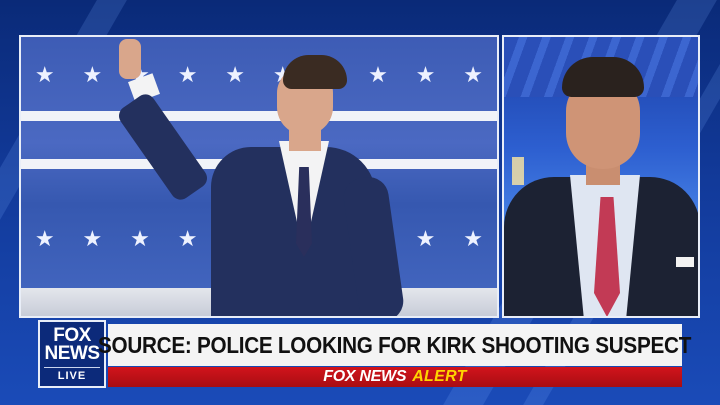 This screenshot has width=720, height=405. Describe the element at coordinates (365, 376) in the screenshot. I see `alert-brand: FOX NEWS` at that location.